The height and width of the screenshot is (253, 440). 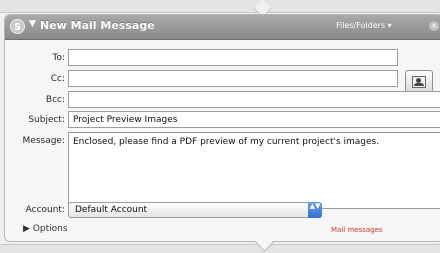 What do you see at coordinates (233, 78) in the screenshot?
I see `cc-field` at bounding box center [233, 78].